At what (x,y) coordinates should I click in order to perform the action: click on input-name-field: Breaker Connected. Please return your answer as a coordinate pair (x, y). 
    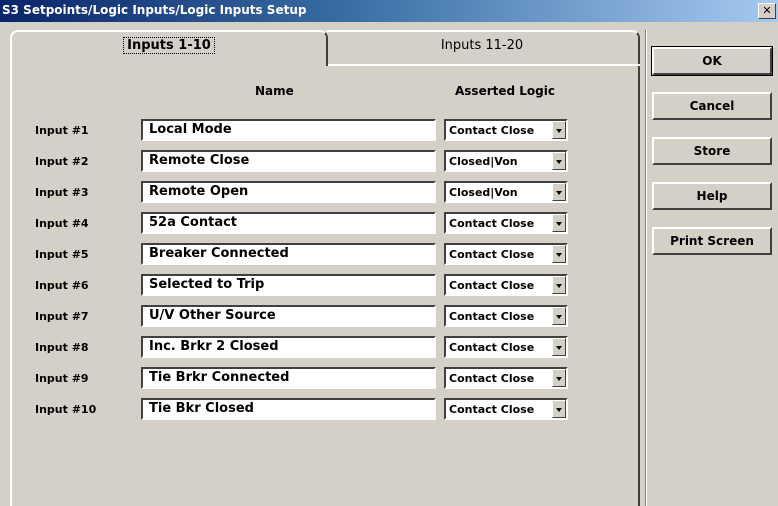
    Looking at the image, I should click on (288, 254).